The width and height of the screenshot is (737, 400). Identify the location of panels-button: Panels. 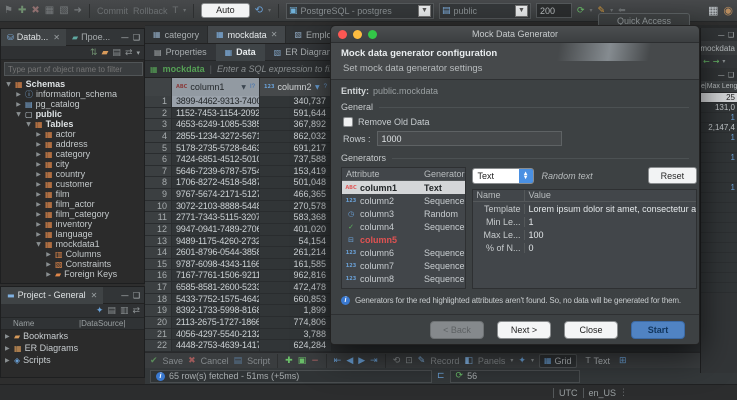
(492, 361).